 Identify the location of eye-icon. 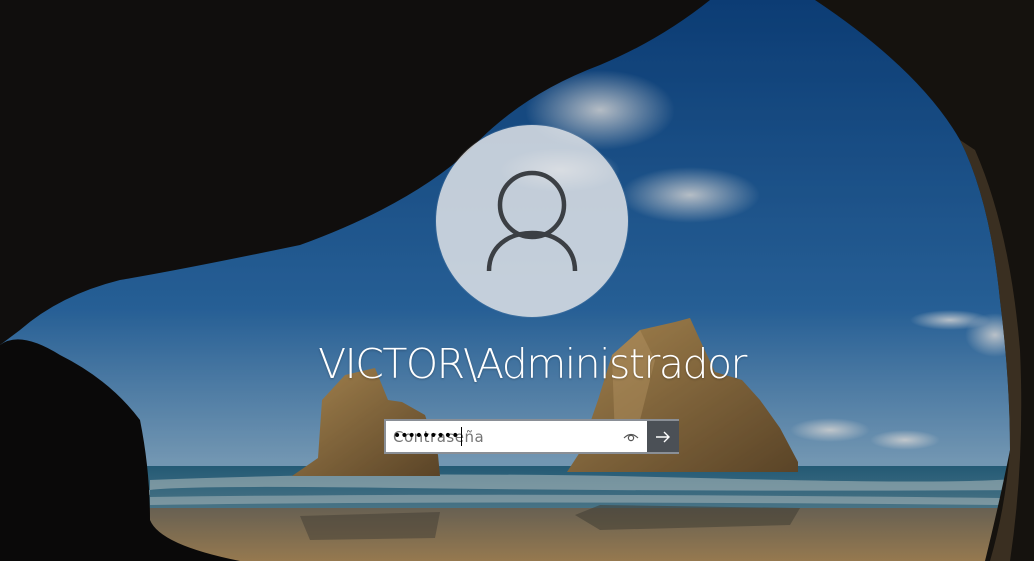
(631, 437).